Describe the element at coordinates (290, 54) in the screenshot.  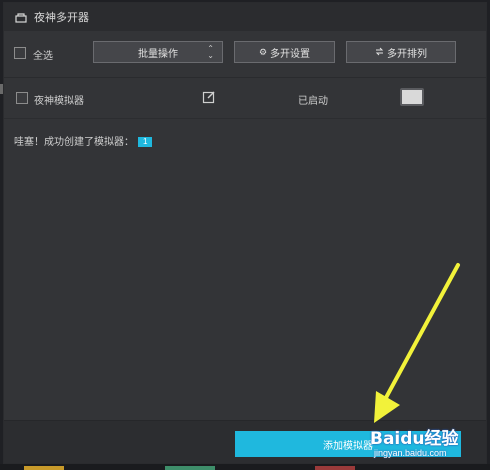
I see `multi-settings-label: 多开设置` at that location.